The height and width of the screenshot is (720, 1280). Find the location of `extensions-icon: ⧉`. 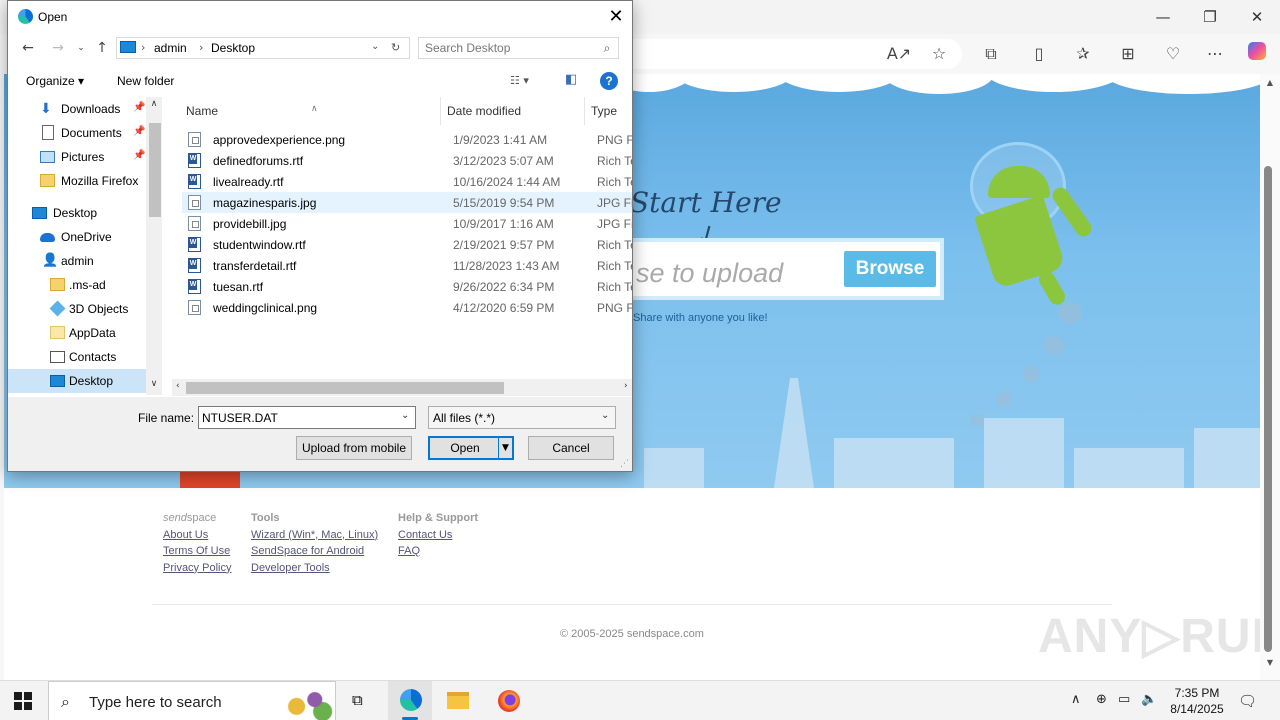

extensions-icon: ⧉ is located at coordinates (991, 54).